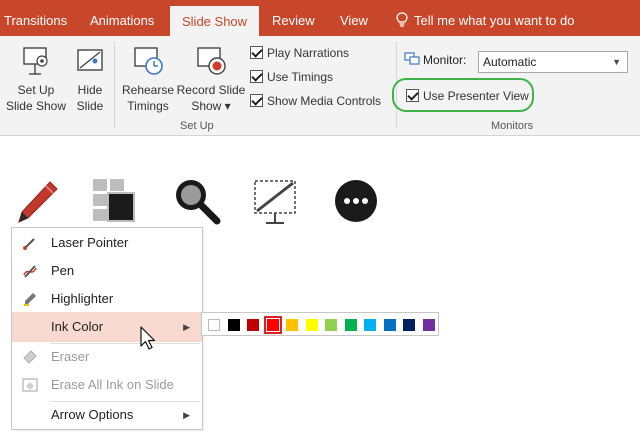 Image resolution: width=640 pixels, height=444 pixels. What do you see at coordinates (324, 101) in the screenshot?
I see `show-media-controls-label: Show Media Controls` at bounding box center [324, 101].